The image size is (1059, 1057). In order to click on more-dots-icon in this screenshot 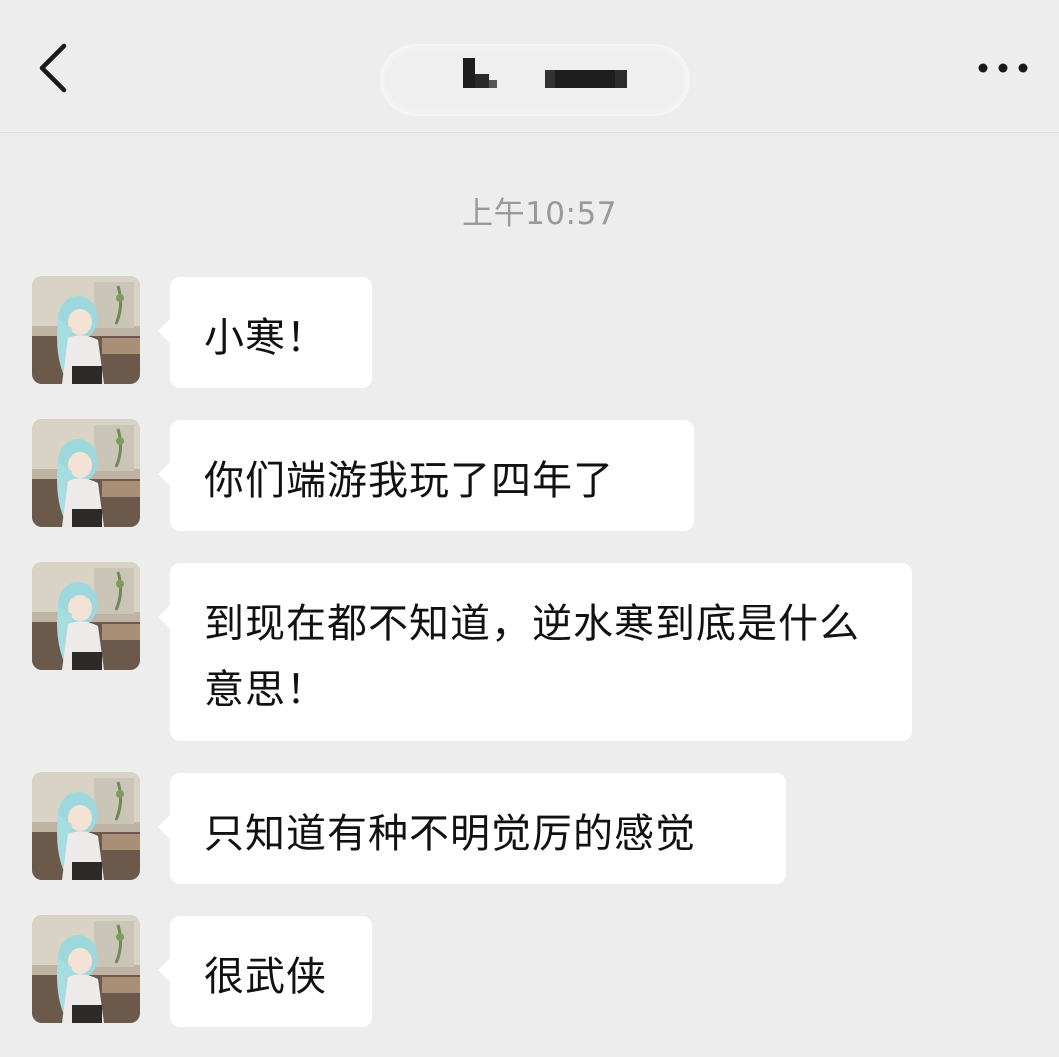, I will do `click(1003, 68)`.